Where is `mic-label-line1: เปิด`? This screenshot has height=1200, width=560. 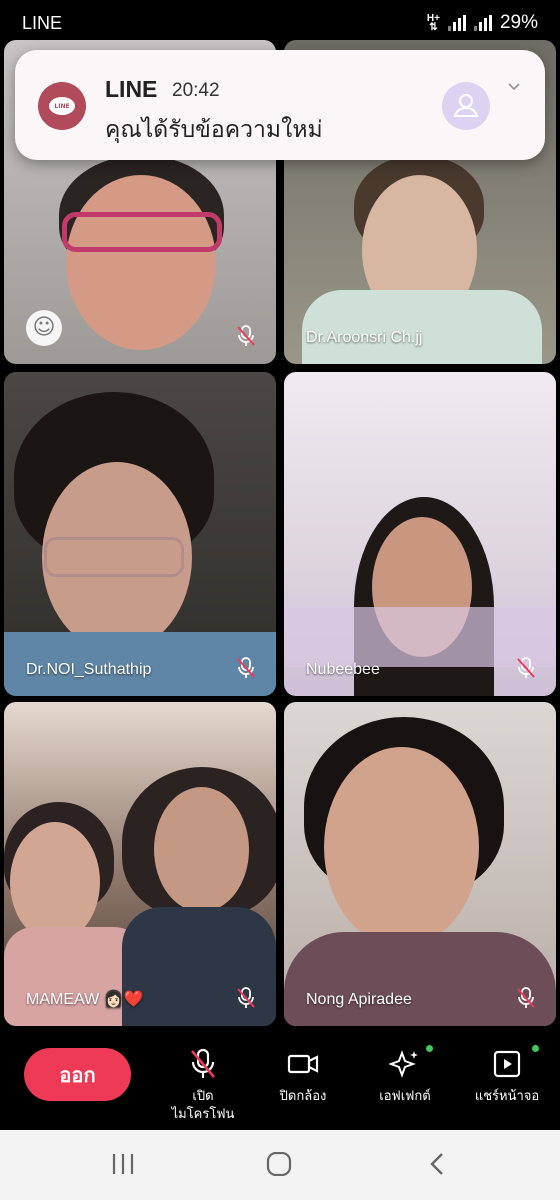 mic-label-line1: เปิด is located at coordinates (203, 1096).